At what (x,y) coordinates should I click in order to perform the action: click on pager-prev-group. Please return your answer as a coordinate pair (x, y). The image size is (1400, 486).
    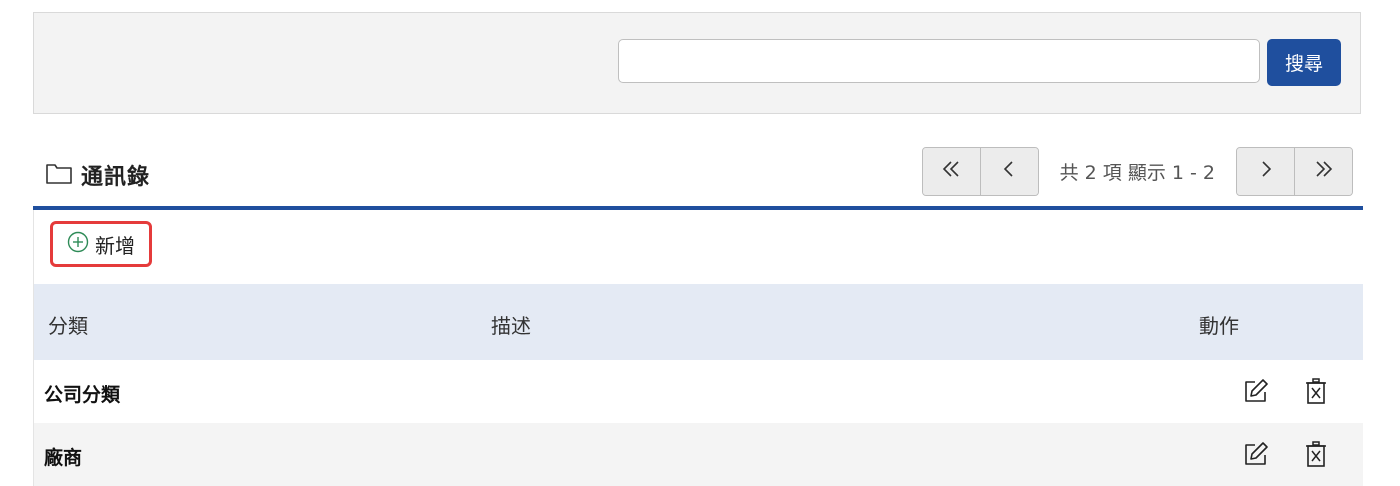
    Looking at the image, I should click on (980, 171).